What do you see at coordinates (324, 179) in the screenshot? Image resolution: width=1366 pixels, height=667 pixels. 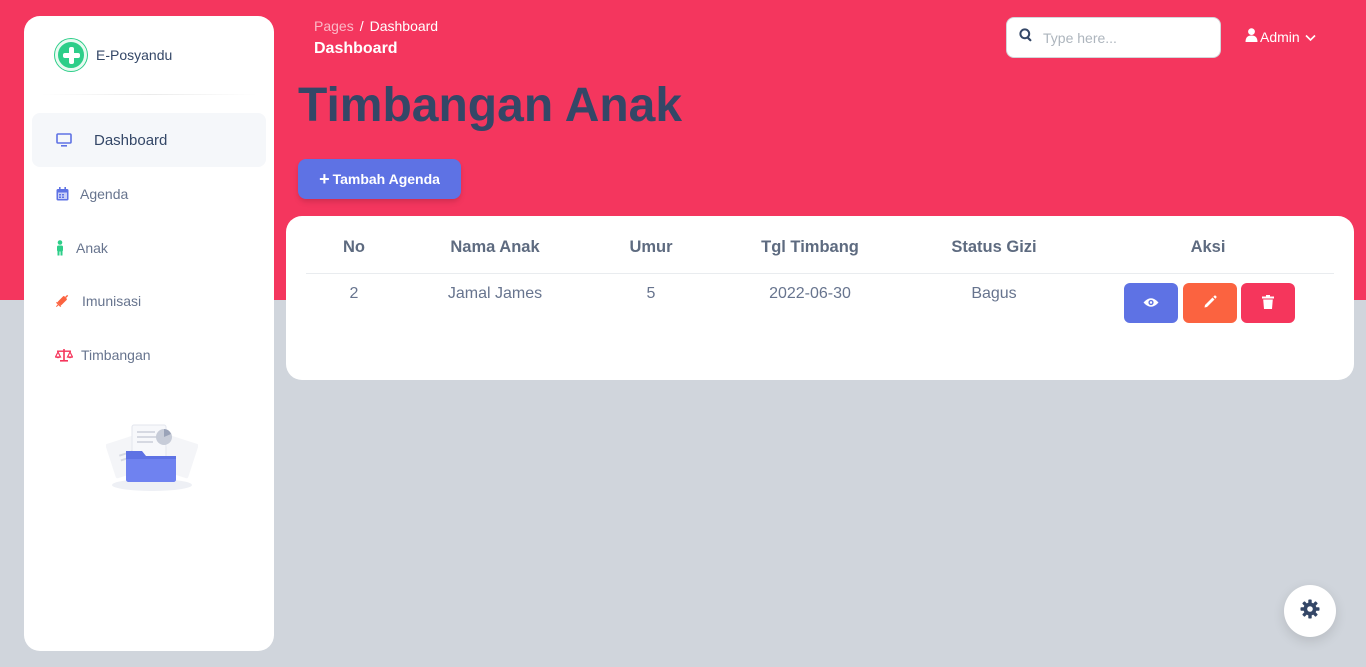 I see `plus-icon: +` at bounding box center [324, 179].